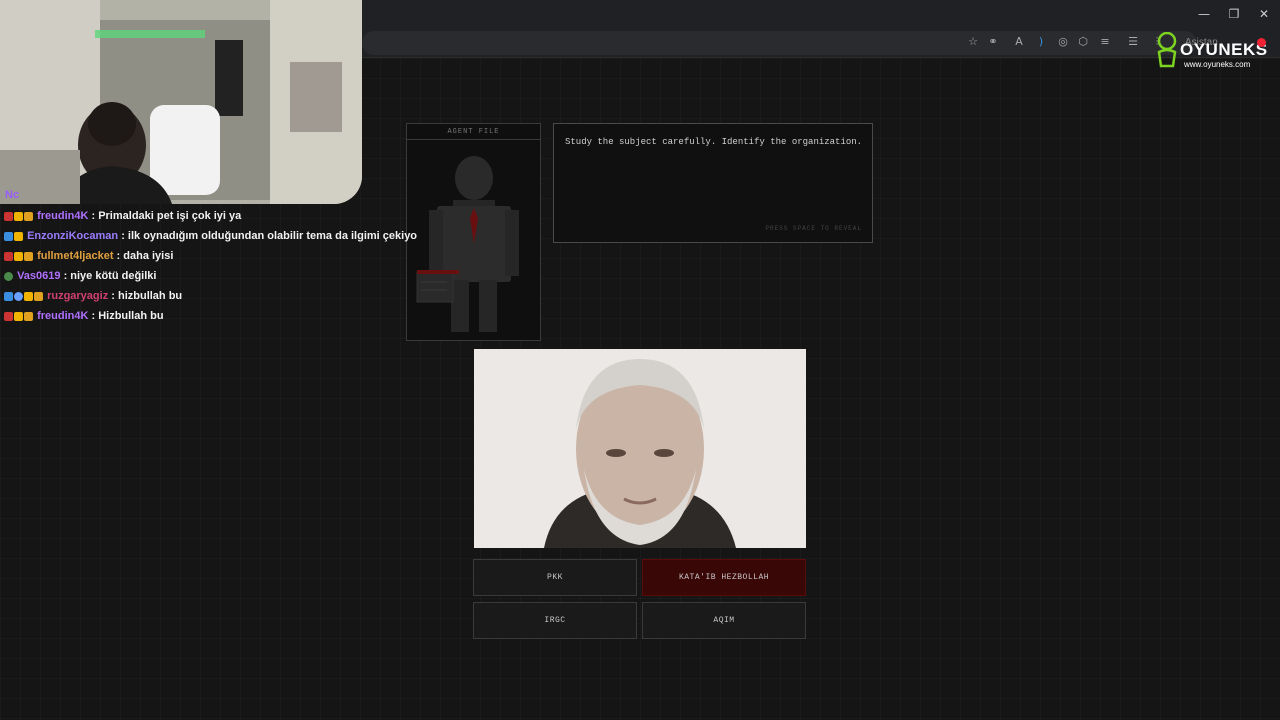 This screenshot has width=1280, height=720. What do you see at coordinates (779, 43) in the screenshot?
I see `address-bar` at bounding box center [779, 43].